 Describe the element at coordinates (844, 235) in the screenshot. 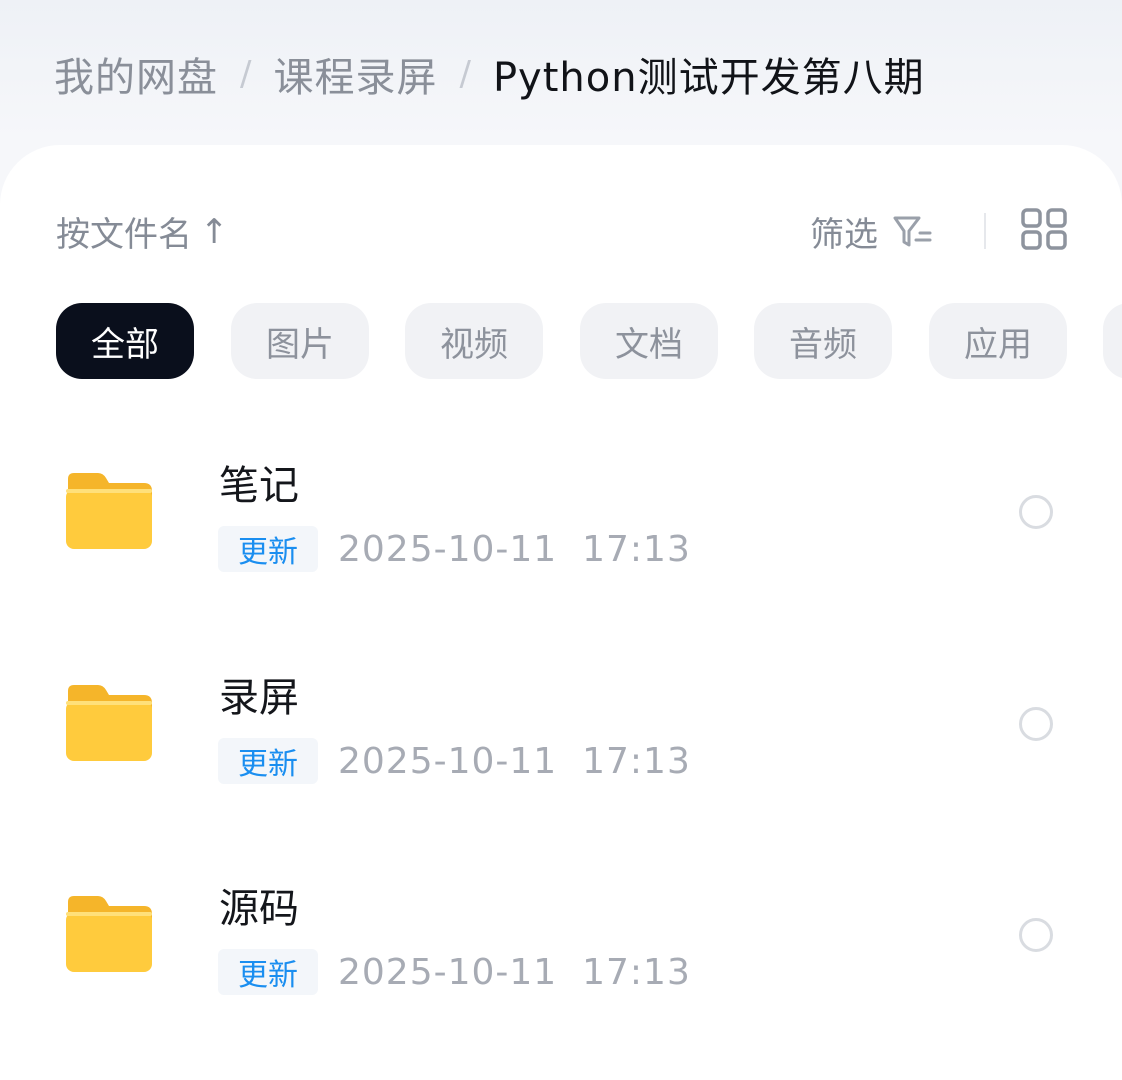

I see `filter-label: 筛选` at that location.